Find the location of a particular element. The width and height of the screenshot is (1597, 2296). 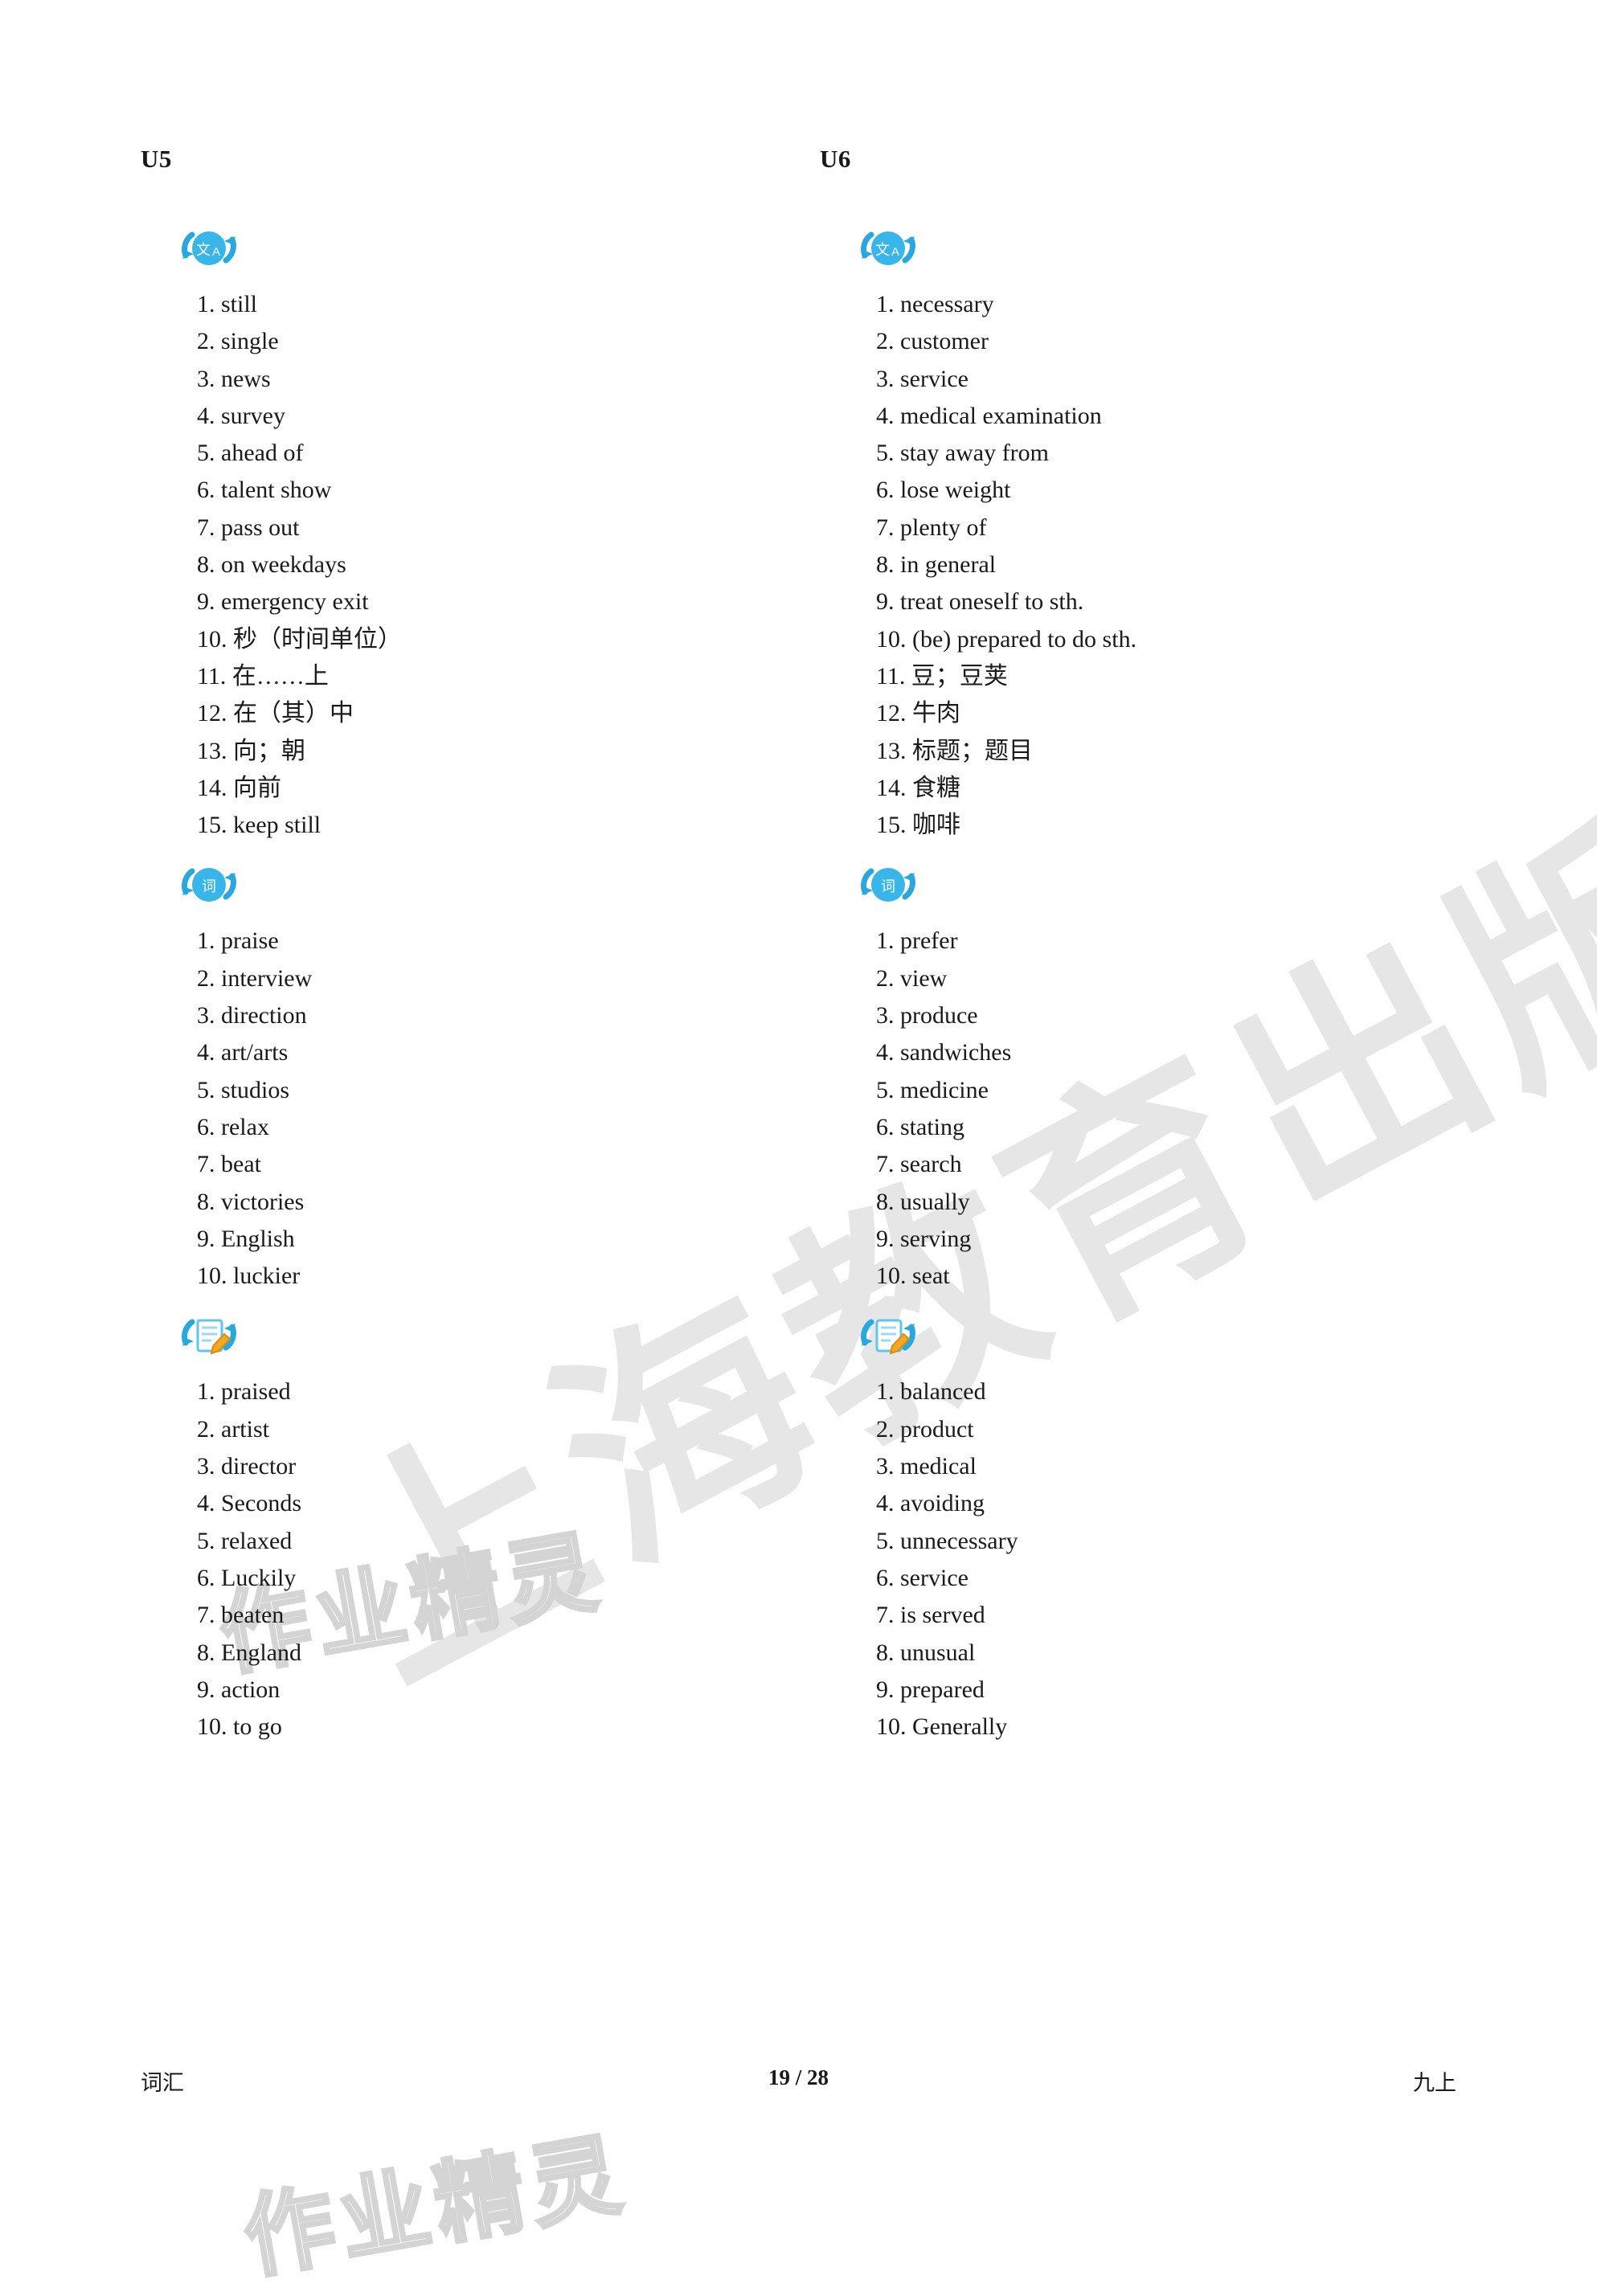

list-item: 2. view is located at coordinates (912, 978).